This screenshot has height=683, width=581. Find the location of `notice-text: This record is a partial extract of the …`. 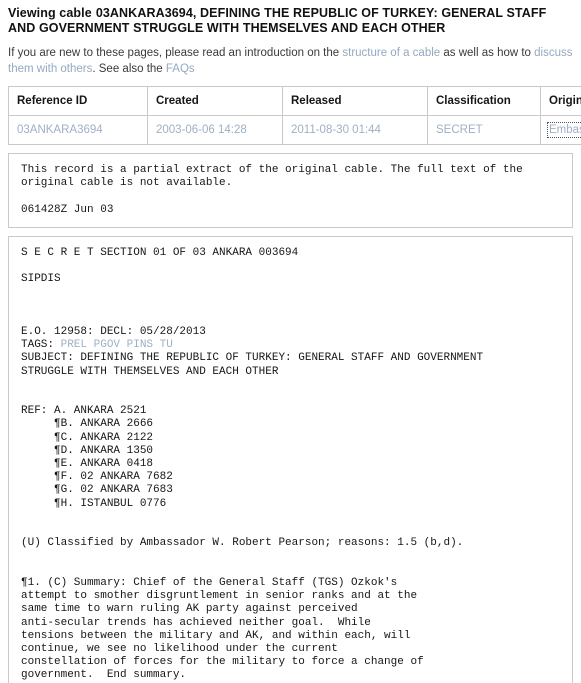

notice-text: This record is a partial extract of the … is located at coordinates (290, 190).